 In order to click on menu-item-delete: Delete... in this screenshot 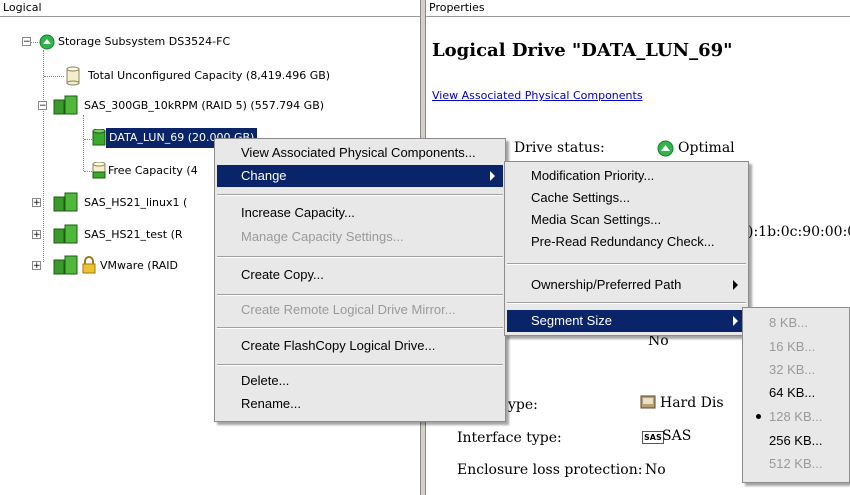, I will do `click(360, 381)`.